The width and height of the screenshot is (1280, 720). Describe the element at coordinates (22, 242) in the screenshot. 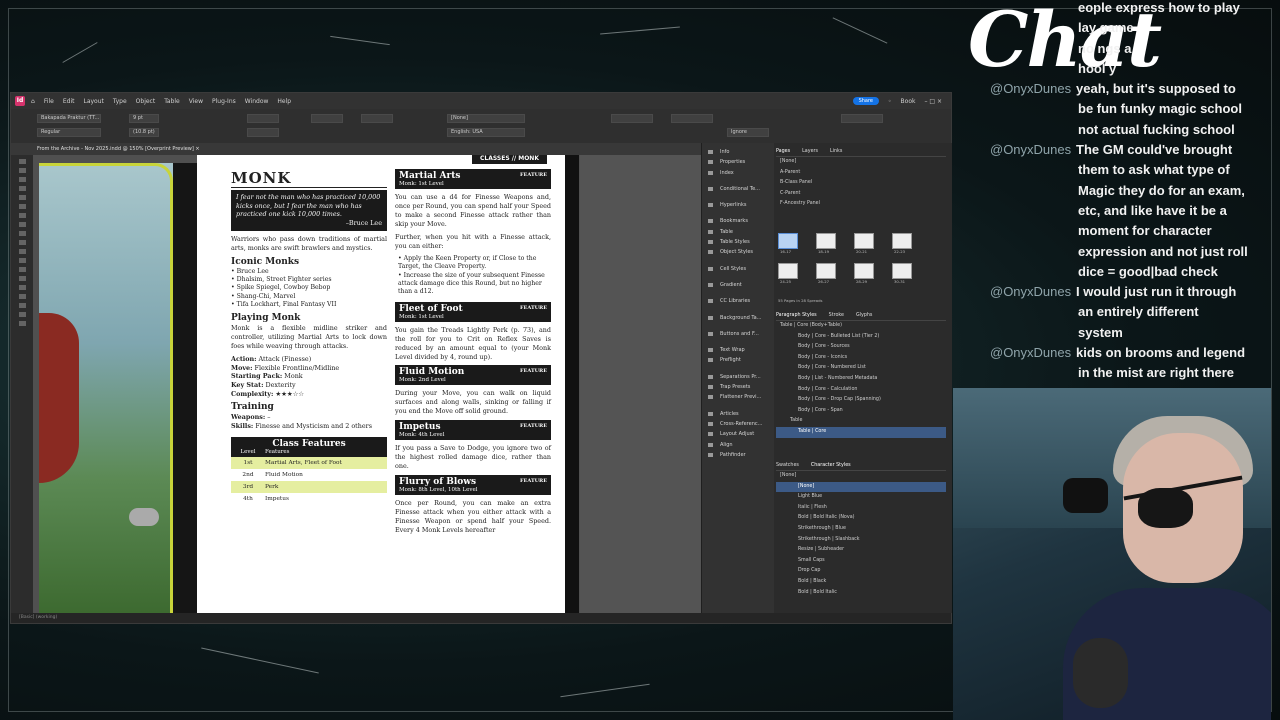

I see `rectangle-tool-icon` at that location.